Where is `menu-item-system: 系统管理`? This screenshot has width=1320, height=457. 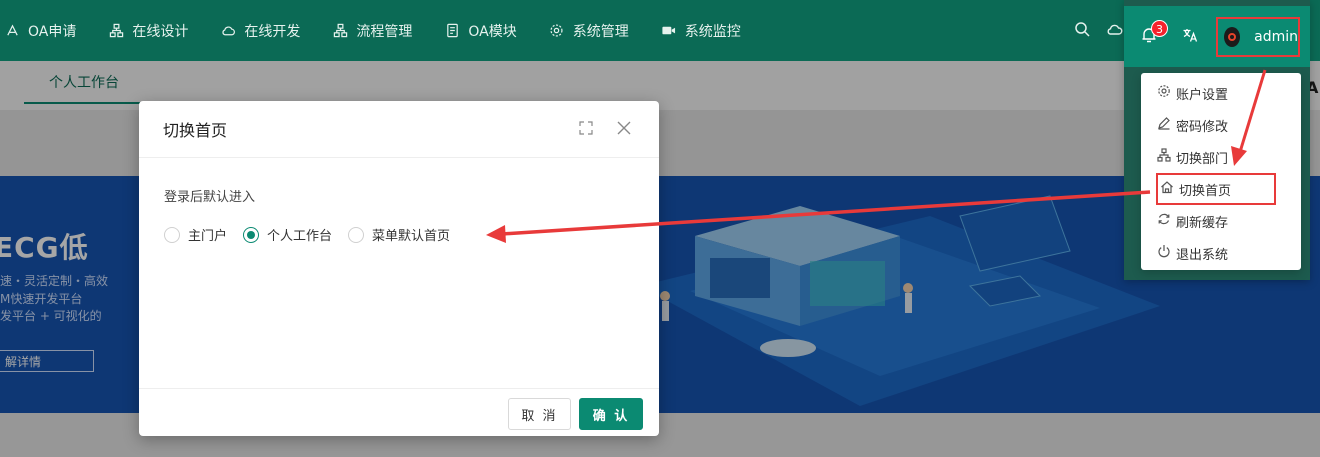 menu-item-system: 系统管理 is located at coordinates (597, 30).